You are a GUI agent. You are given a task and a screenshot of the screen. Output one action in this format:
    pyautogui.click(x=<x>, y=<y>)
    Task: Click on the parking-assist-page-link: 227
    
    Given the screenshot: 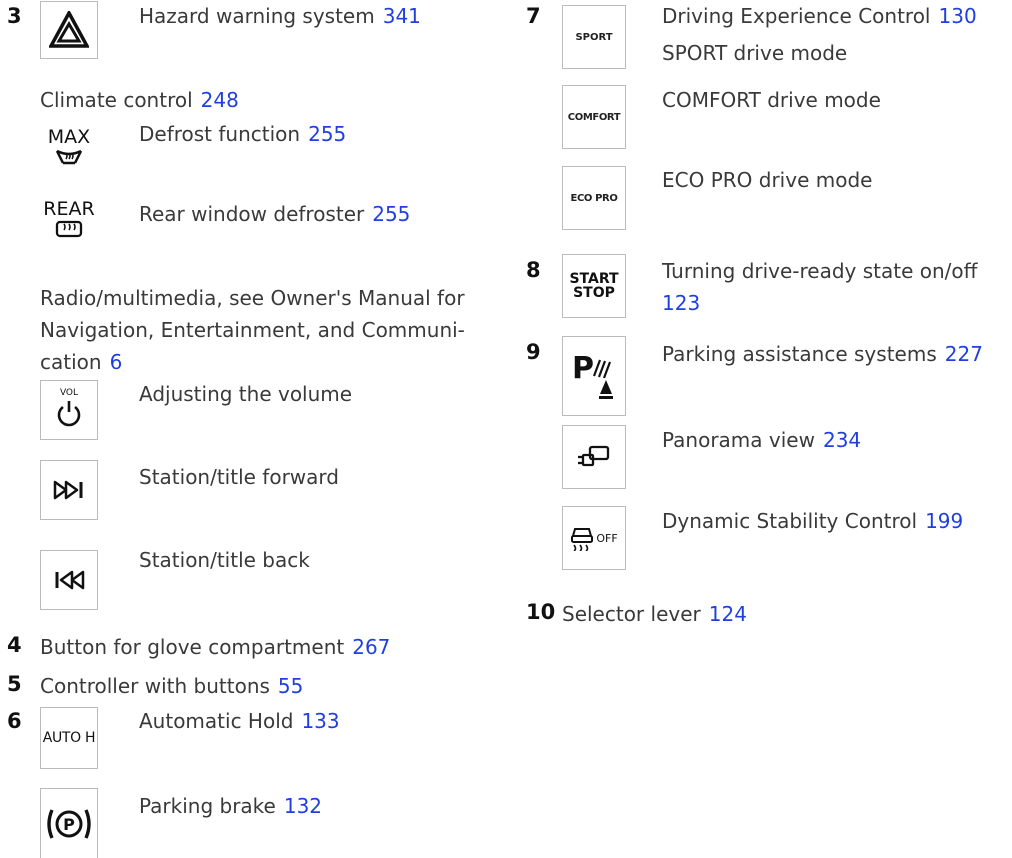 What is the action you would take?
    pyautogui.click(x=964, y=354)
    